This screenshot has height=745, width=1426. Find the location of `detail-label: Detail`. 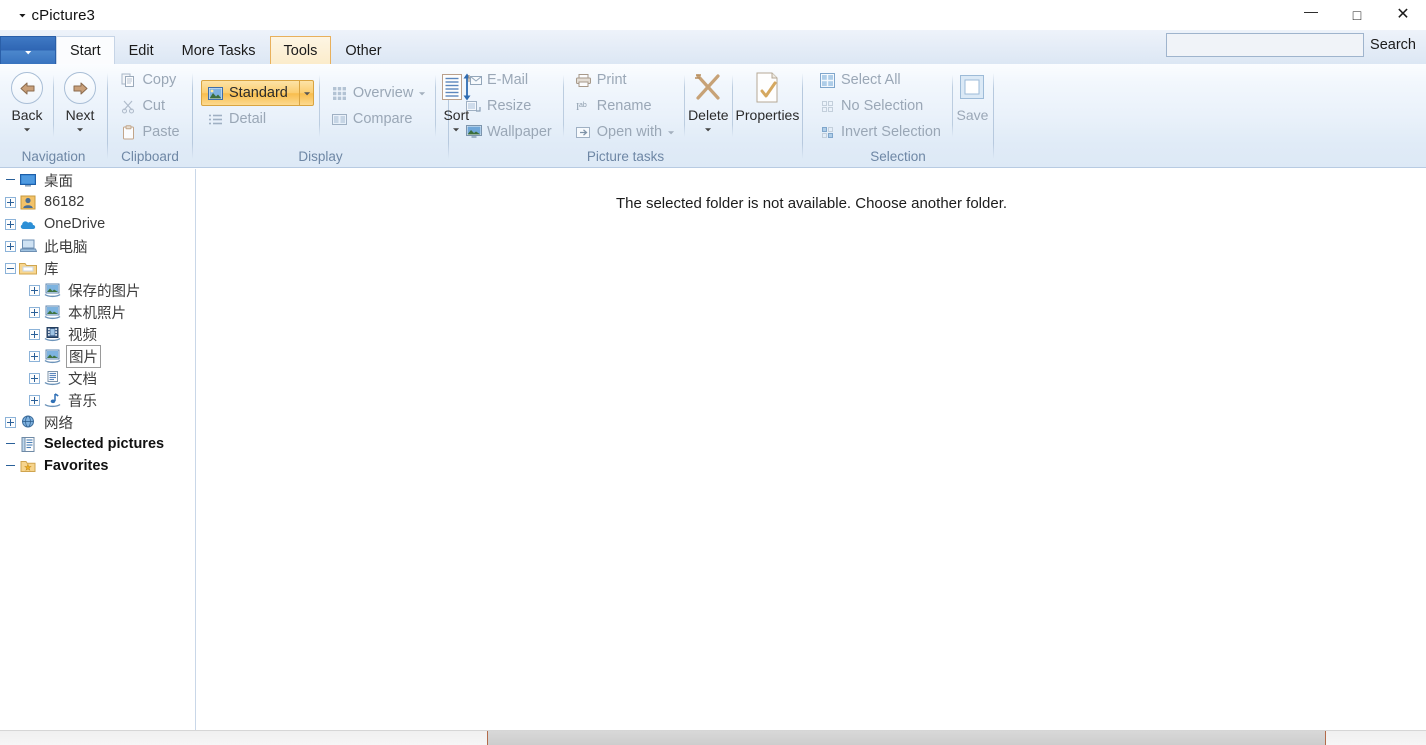

detail-label: Detail is located at coordinates (248, 119).